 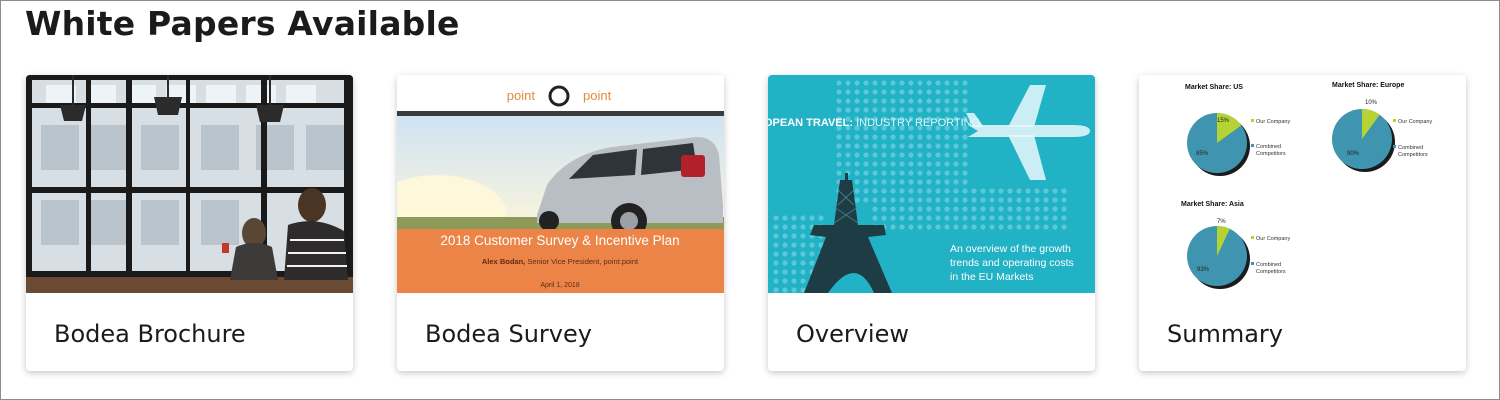 What do you see at coordinates (1394, 120) in the screenshot?
I see `legend-company-swatch` at bounding box center [1394, 120].